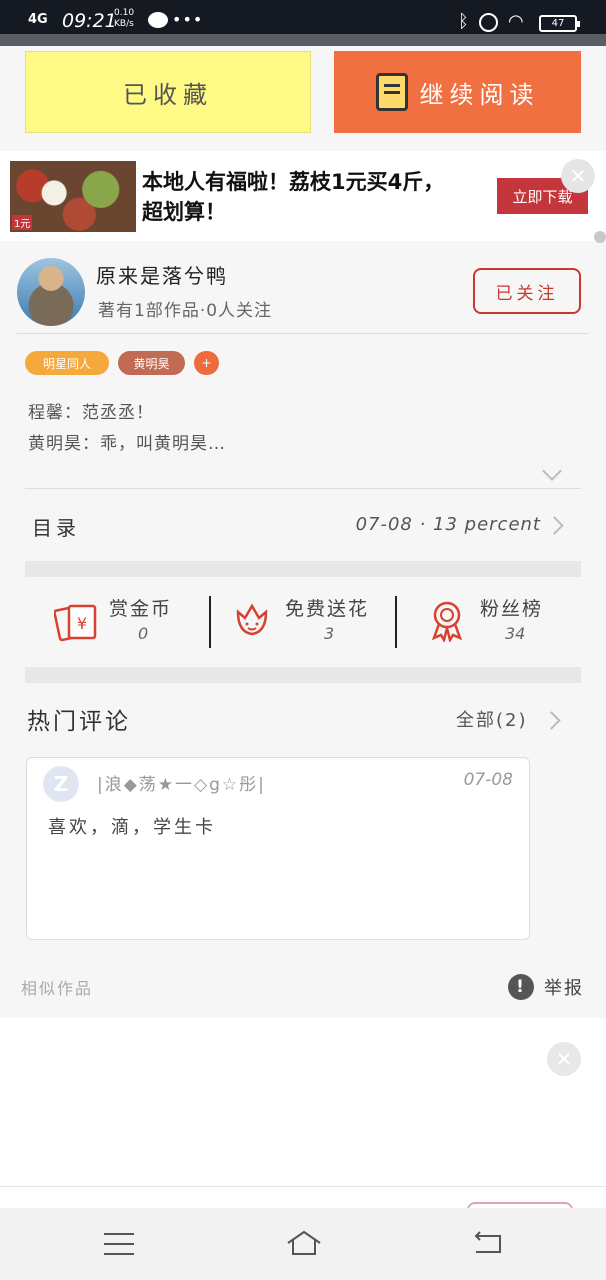 Image resolution: width=606 pixels, height=1280 pixels. What do you see at coordinates (38, 19) in the screenshot?
I see `network-indicator: 4G` at bounding box center [38, 19].